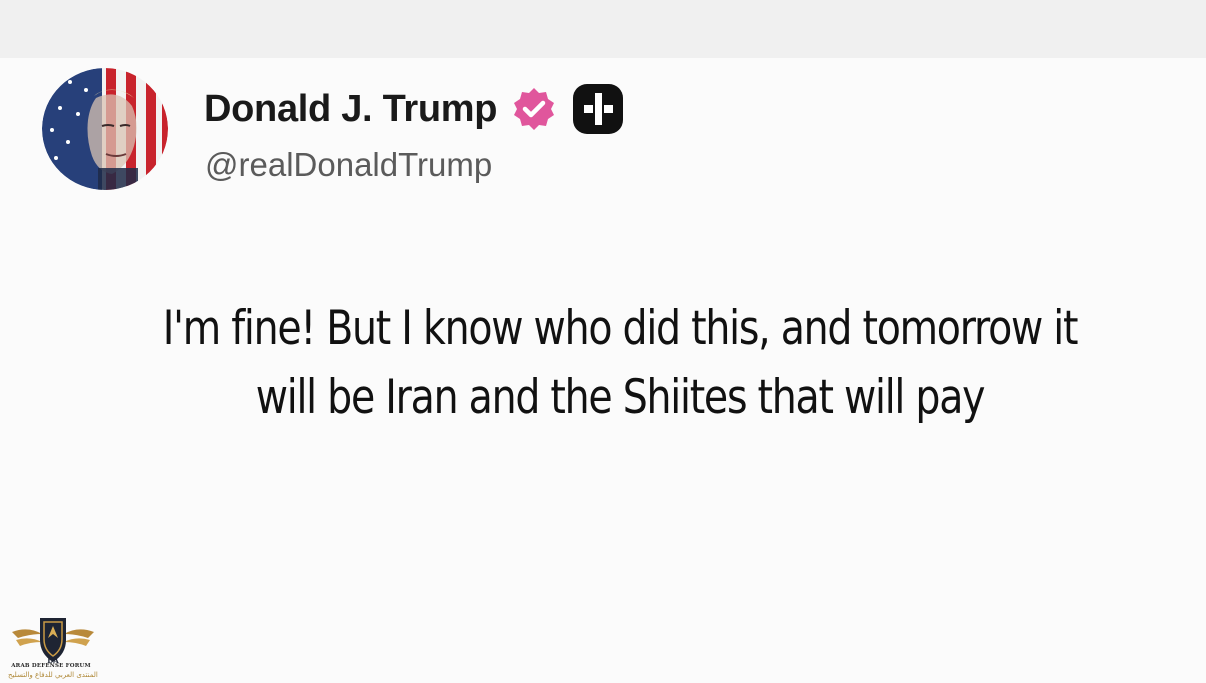  Describe the element at coordinates (51, 666) in the screenshot. I see `watermark-title: ARAB DEFENSE FORUM` at that location.